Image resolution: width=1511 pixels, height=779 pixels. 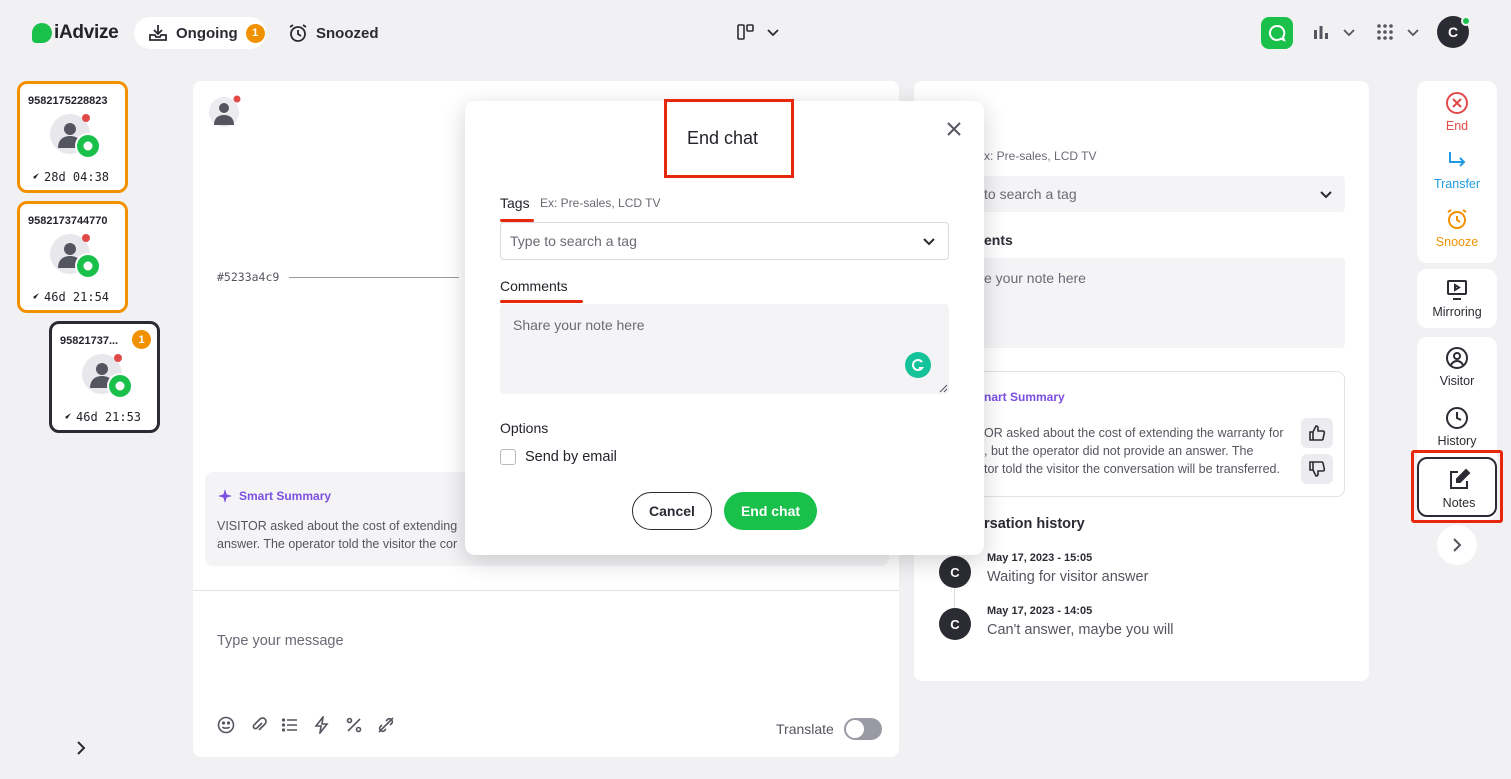 I want to click on end-chat-button: End chat, so click(x=770, y=511).